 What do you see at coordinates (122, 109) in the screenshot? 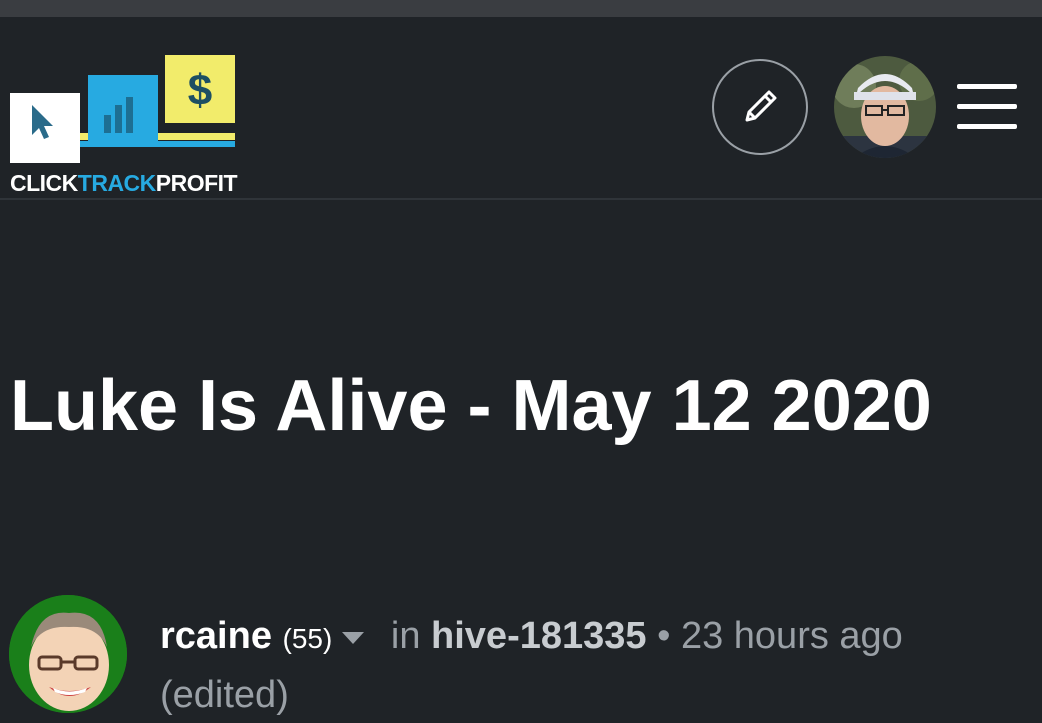
I see `logo-graphic: $` at bounding box center [122, 109].